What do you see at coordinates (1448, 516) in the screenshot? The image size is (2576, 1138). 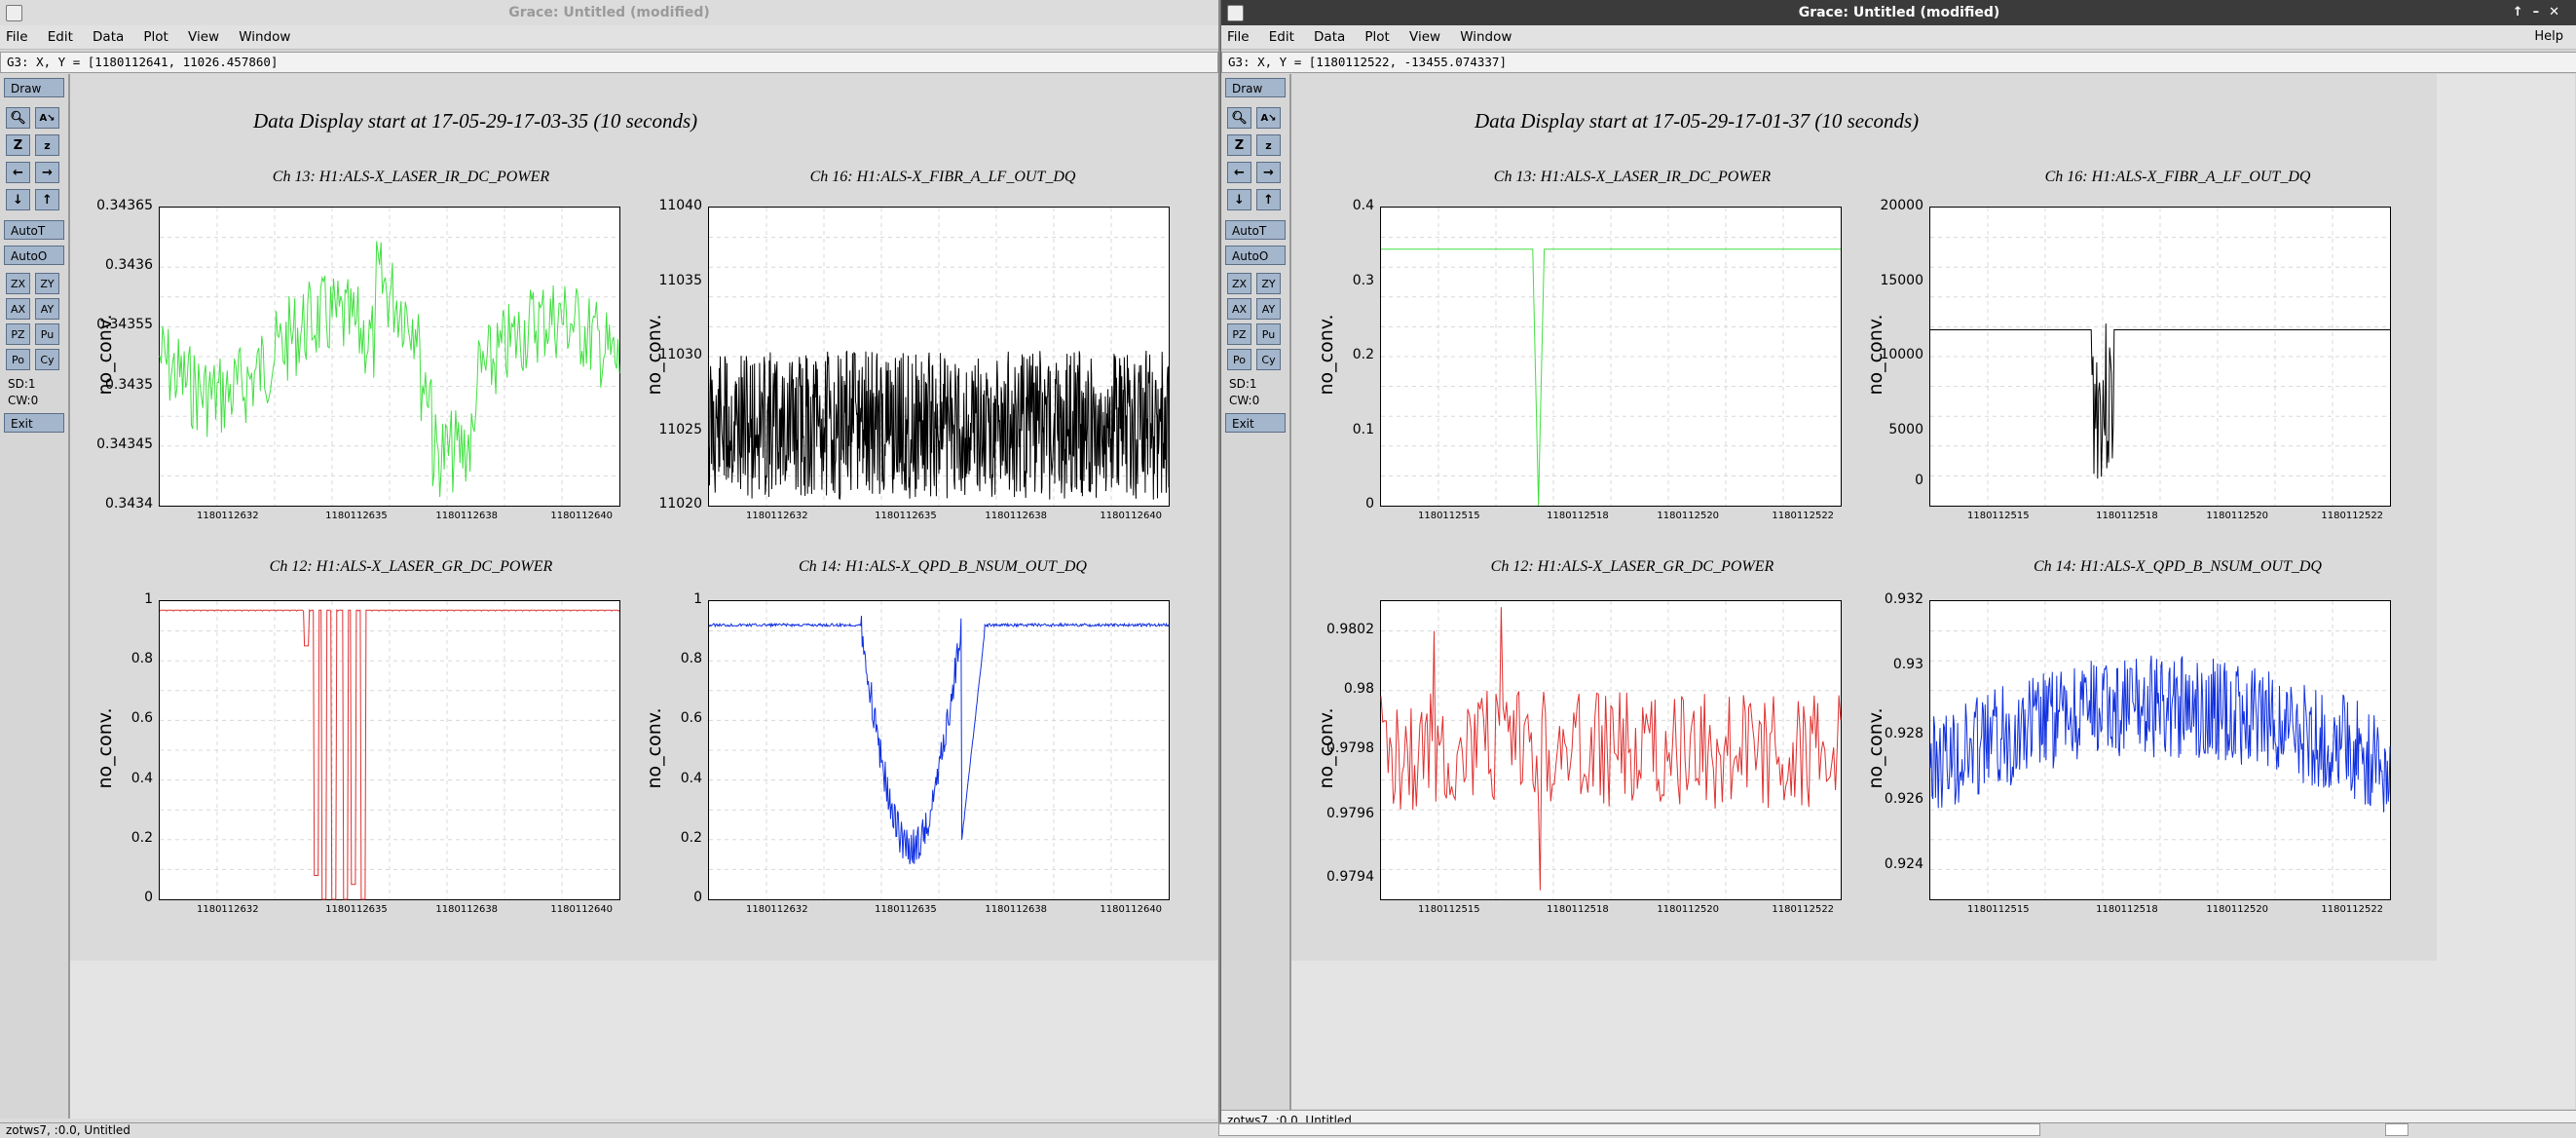 I see `x-tick-label: 1180112515` at bounding box center [1448, 516].